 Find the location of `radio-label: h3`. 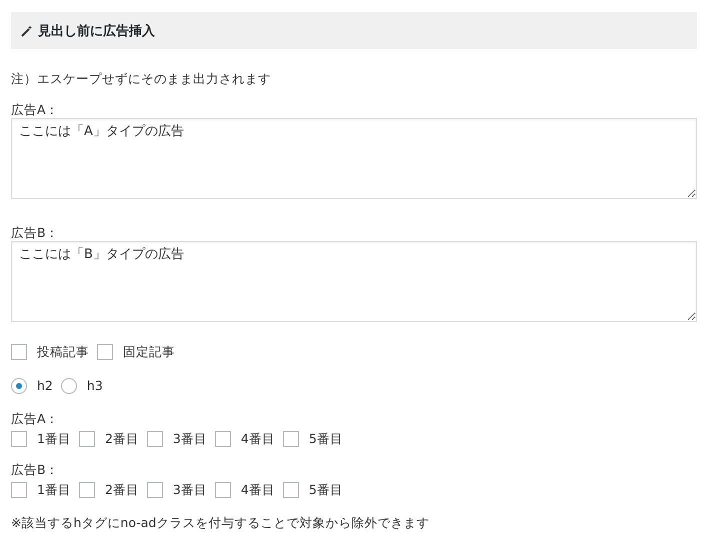

radio-label: h3 is located at coordinates (94, 386).